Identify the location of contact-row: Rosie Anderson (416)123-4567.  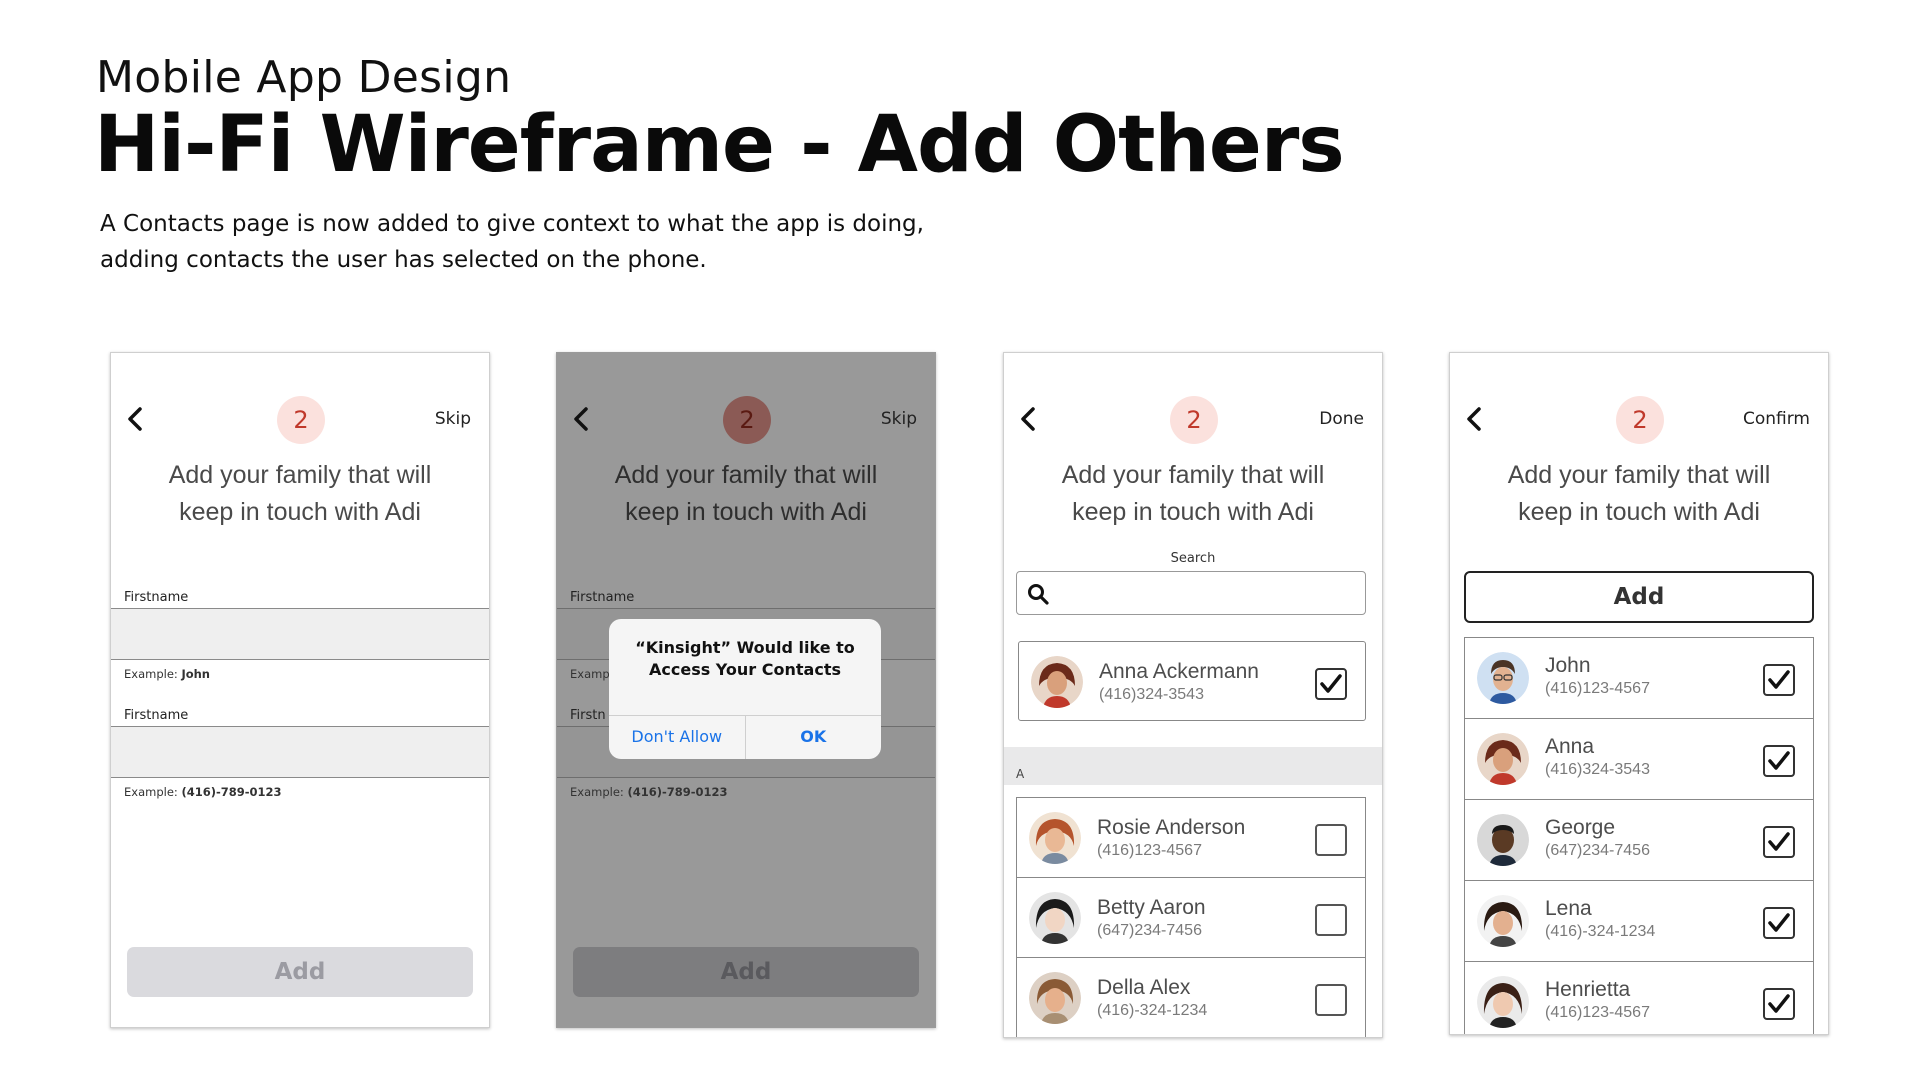
(1191, 837).